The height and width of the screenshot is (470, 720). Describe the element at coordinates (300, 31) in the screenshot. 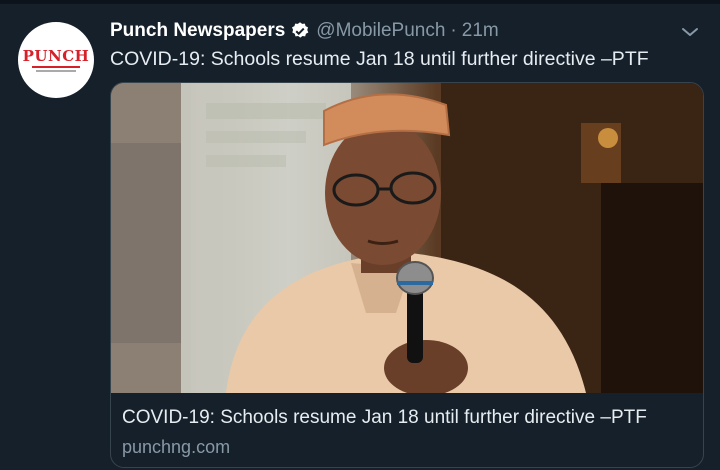

I see `verified-badge-icon` at that location.